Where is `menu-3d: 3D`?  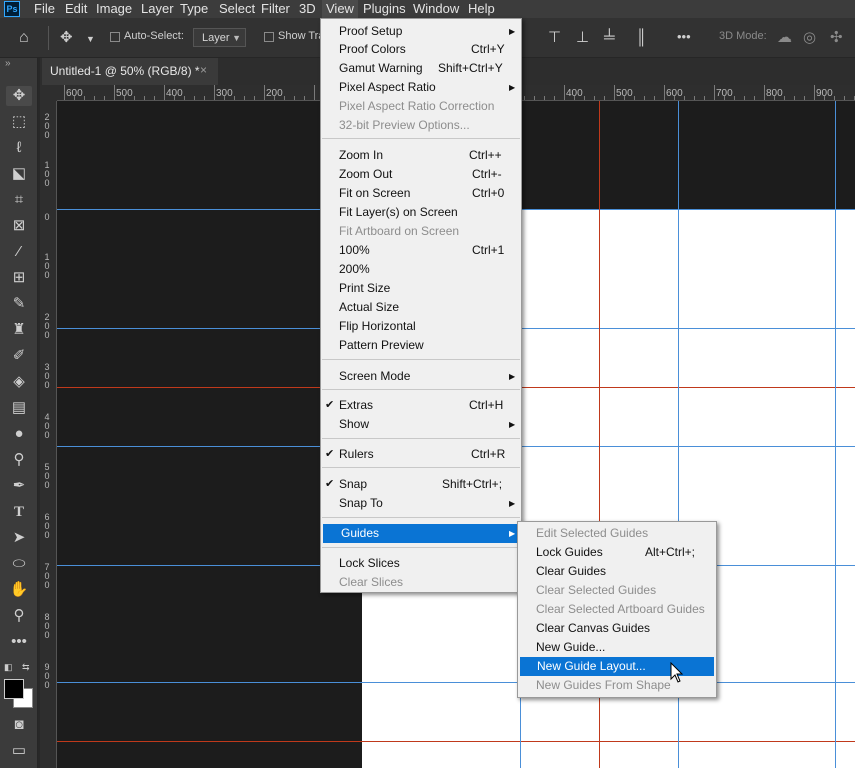 menu-3d: 3D is located at coordinates (307, 9).